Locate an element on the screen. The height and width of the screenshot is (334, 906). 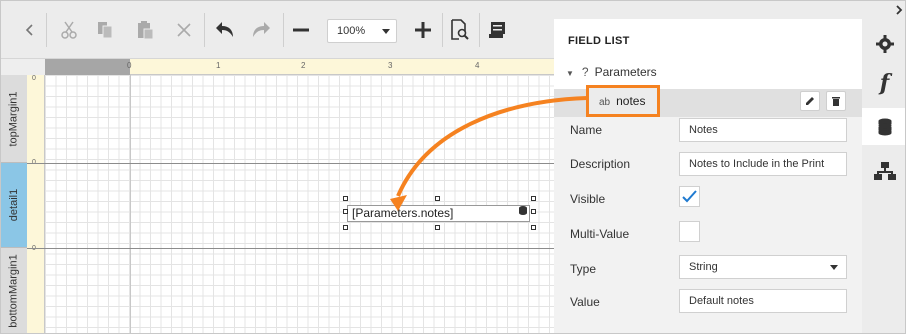
parameter-name: notes is located at coordinates (631, 101).